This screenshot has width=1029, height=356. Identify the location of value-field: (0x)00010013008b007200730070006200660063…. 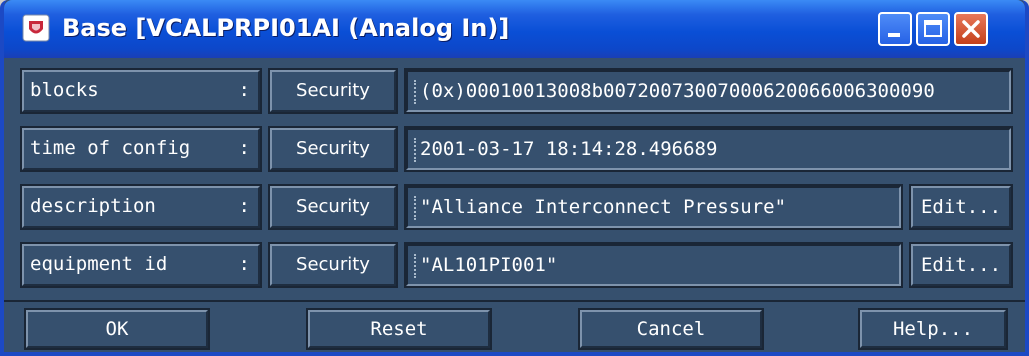
(708, 91).